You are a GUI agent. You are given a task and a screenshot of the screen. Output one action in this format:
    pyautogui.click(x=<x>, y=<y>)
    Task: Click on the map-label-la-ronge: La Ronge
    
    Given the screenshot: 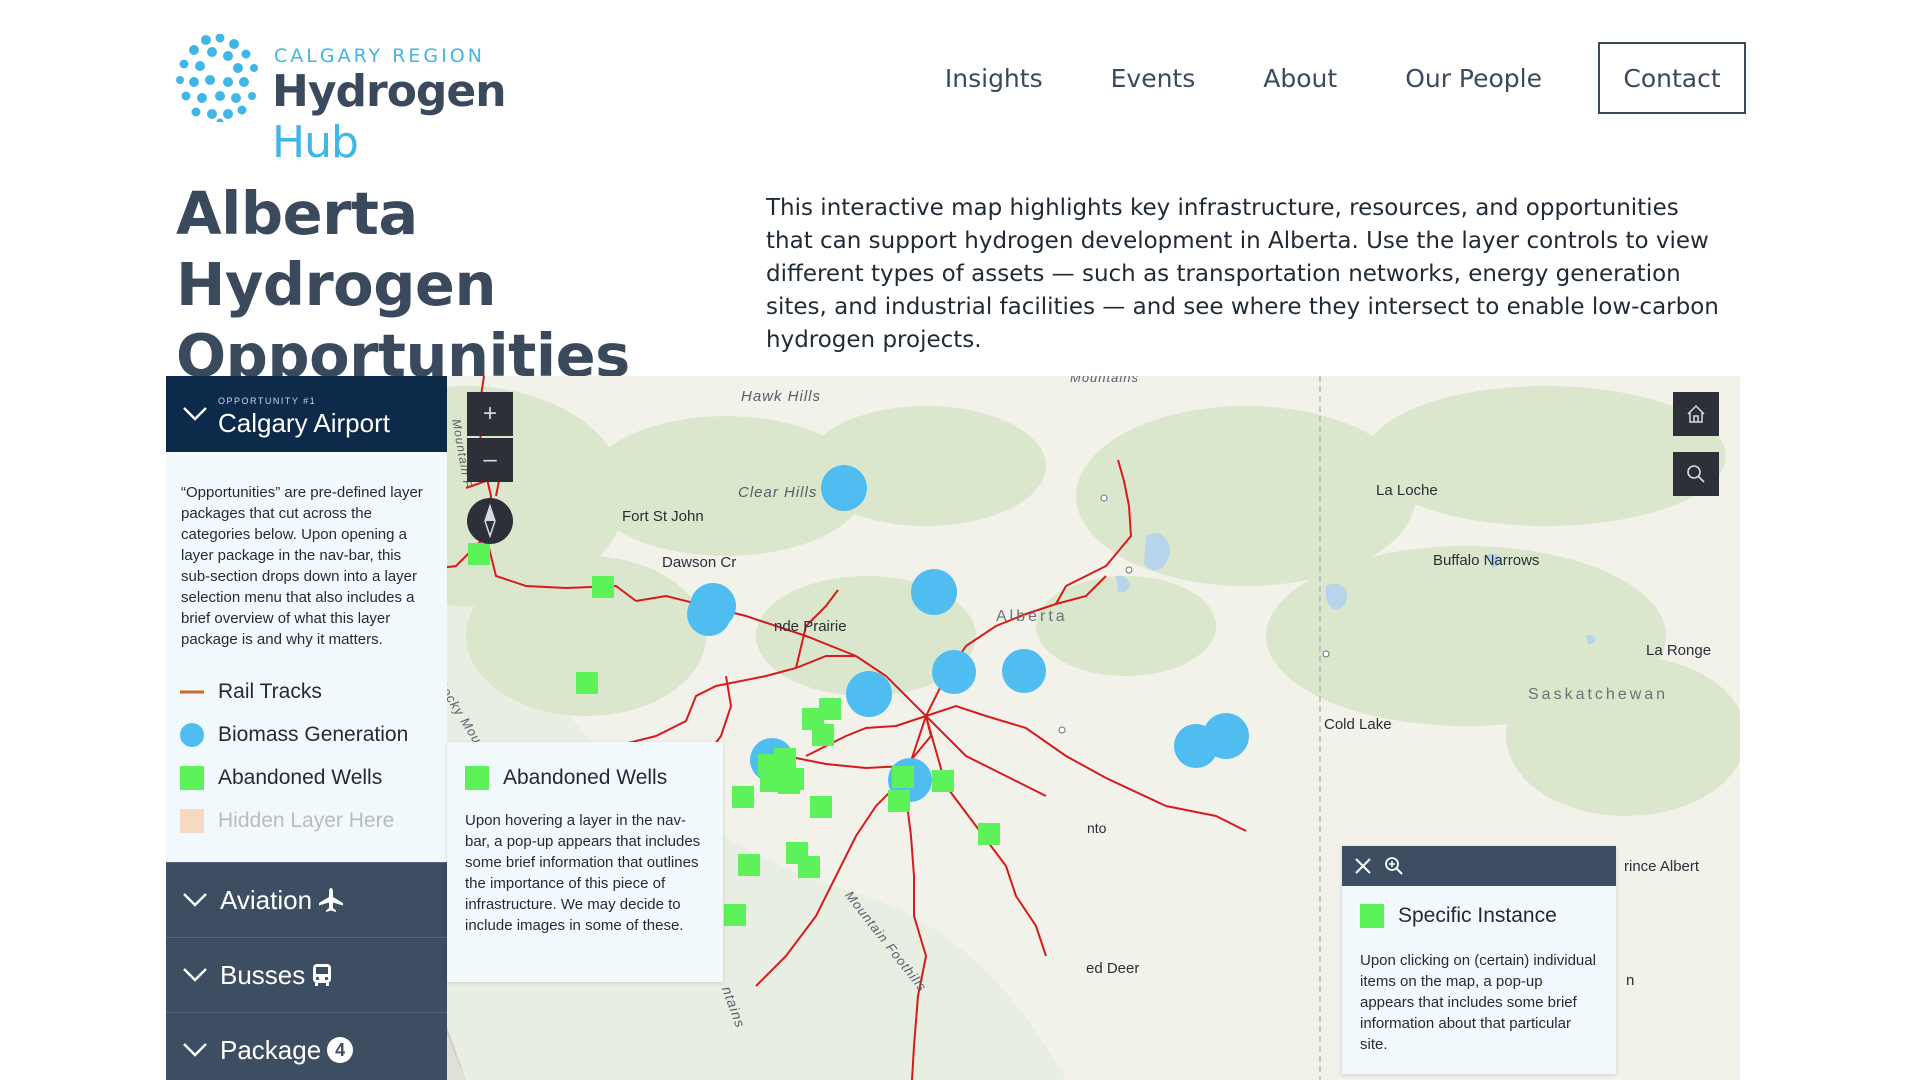 What is the action you would take?
    pyautogui.click(x=1679, y=650)
    